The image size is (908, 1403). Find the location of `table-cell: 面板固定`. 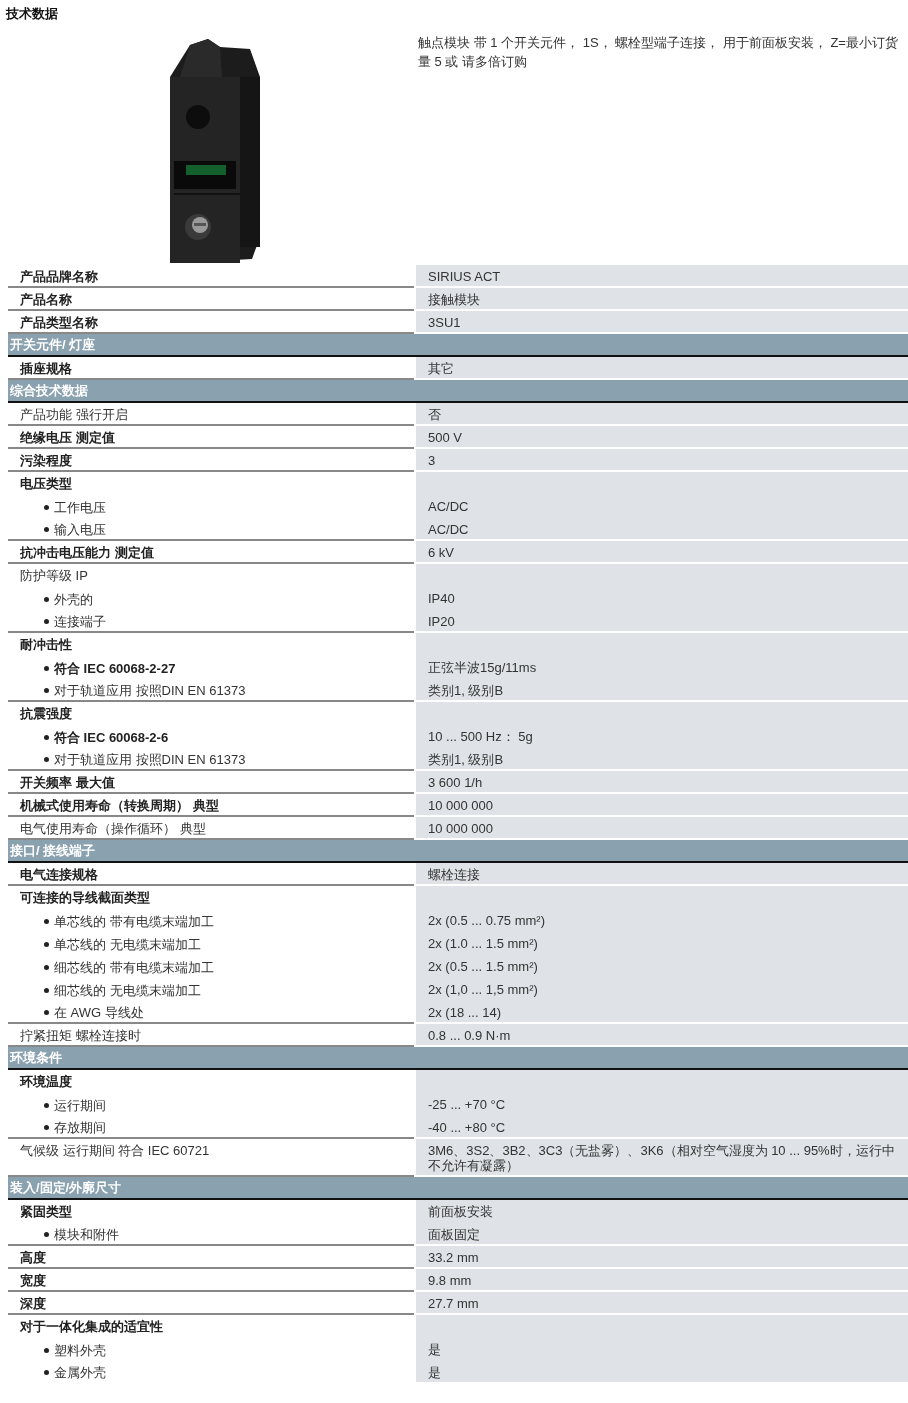

table-cell: 面板固定 is located at coordinates (454, 1234).